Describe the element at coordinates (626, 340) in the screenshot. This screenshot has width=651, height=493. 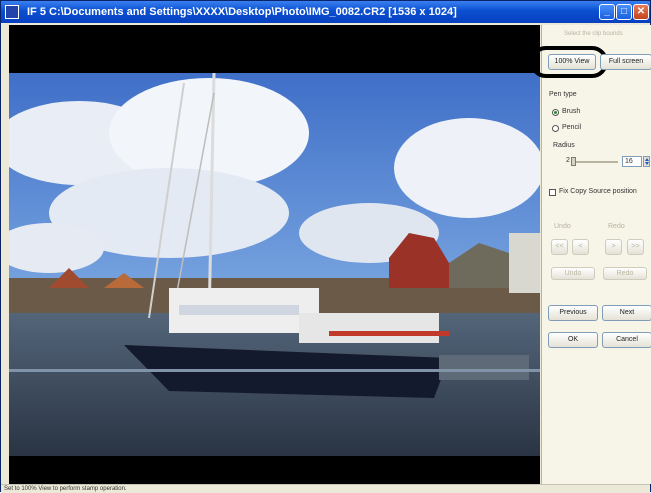
I see `cancel-button: Cancel` at that location.